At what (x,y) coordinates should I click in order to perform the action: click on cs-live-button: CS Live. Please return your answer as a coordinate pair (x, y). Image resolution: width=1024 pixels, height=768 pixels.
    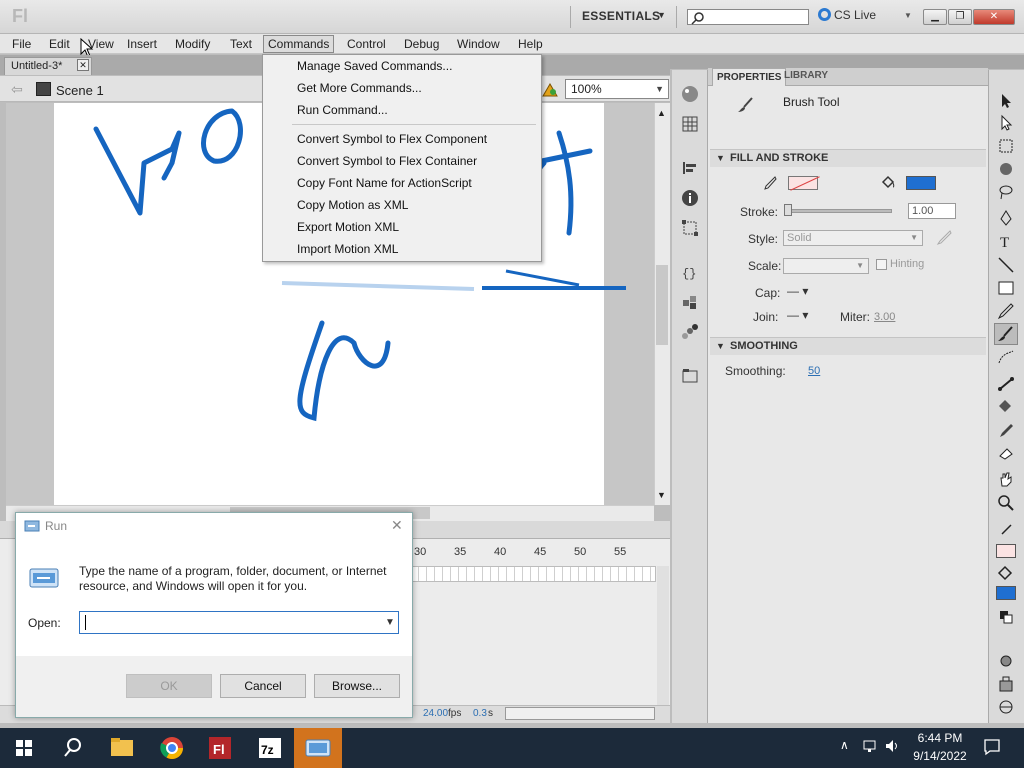
    Looking at the image, I should click on (847, 15).